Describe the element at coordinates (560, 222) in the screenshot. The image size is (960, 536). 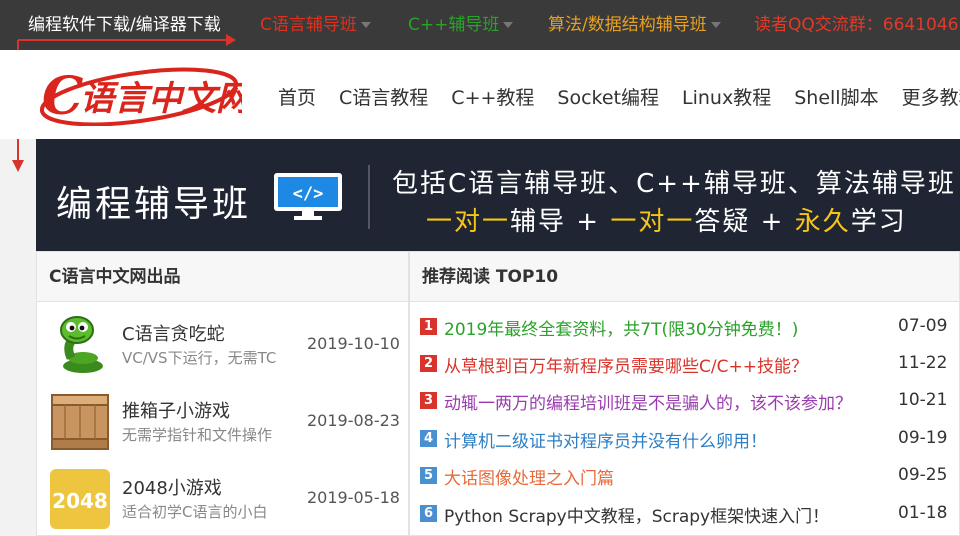
I see `banner-text: 辅导 +` at that location.